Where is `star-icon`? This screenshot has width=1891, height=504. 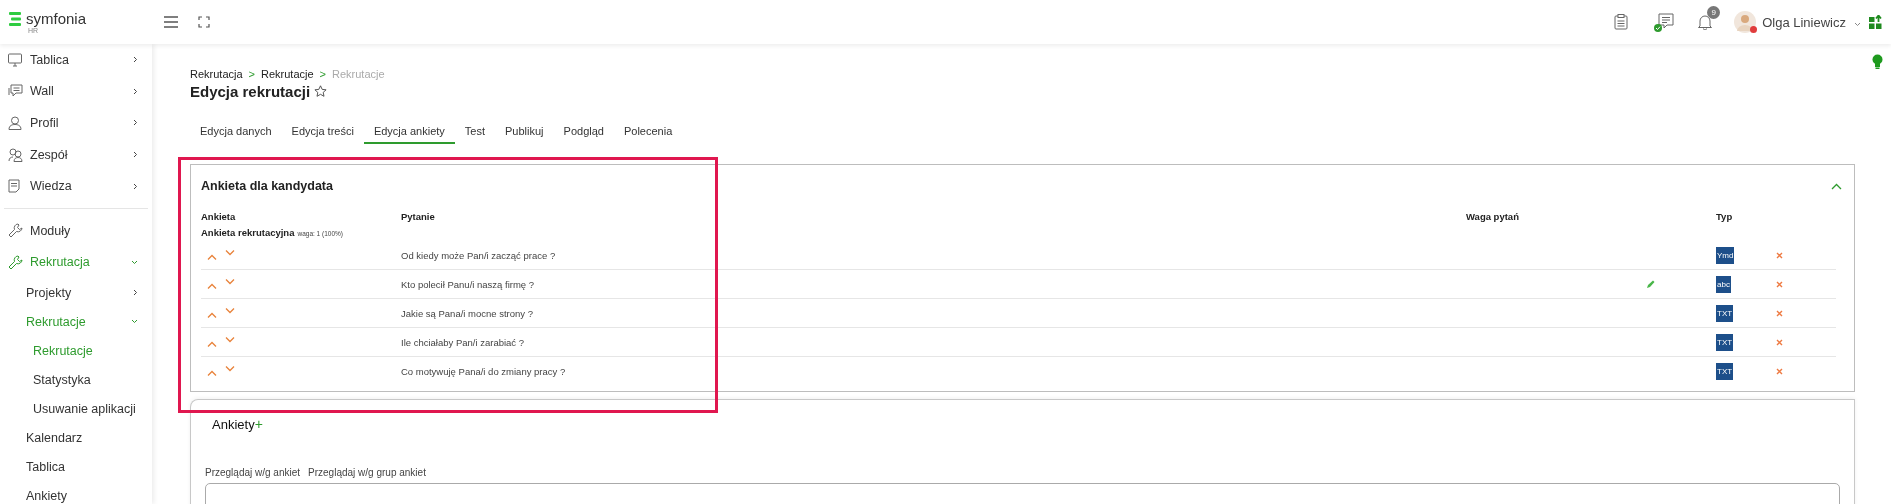
star-icon is located at coordinates (321, 91).